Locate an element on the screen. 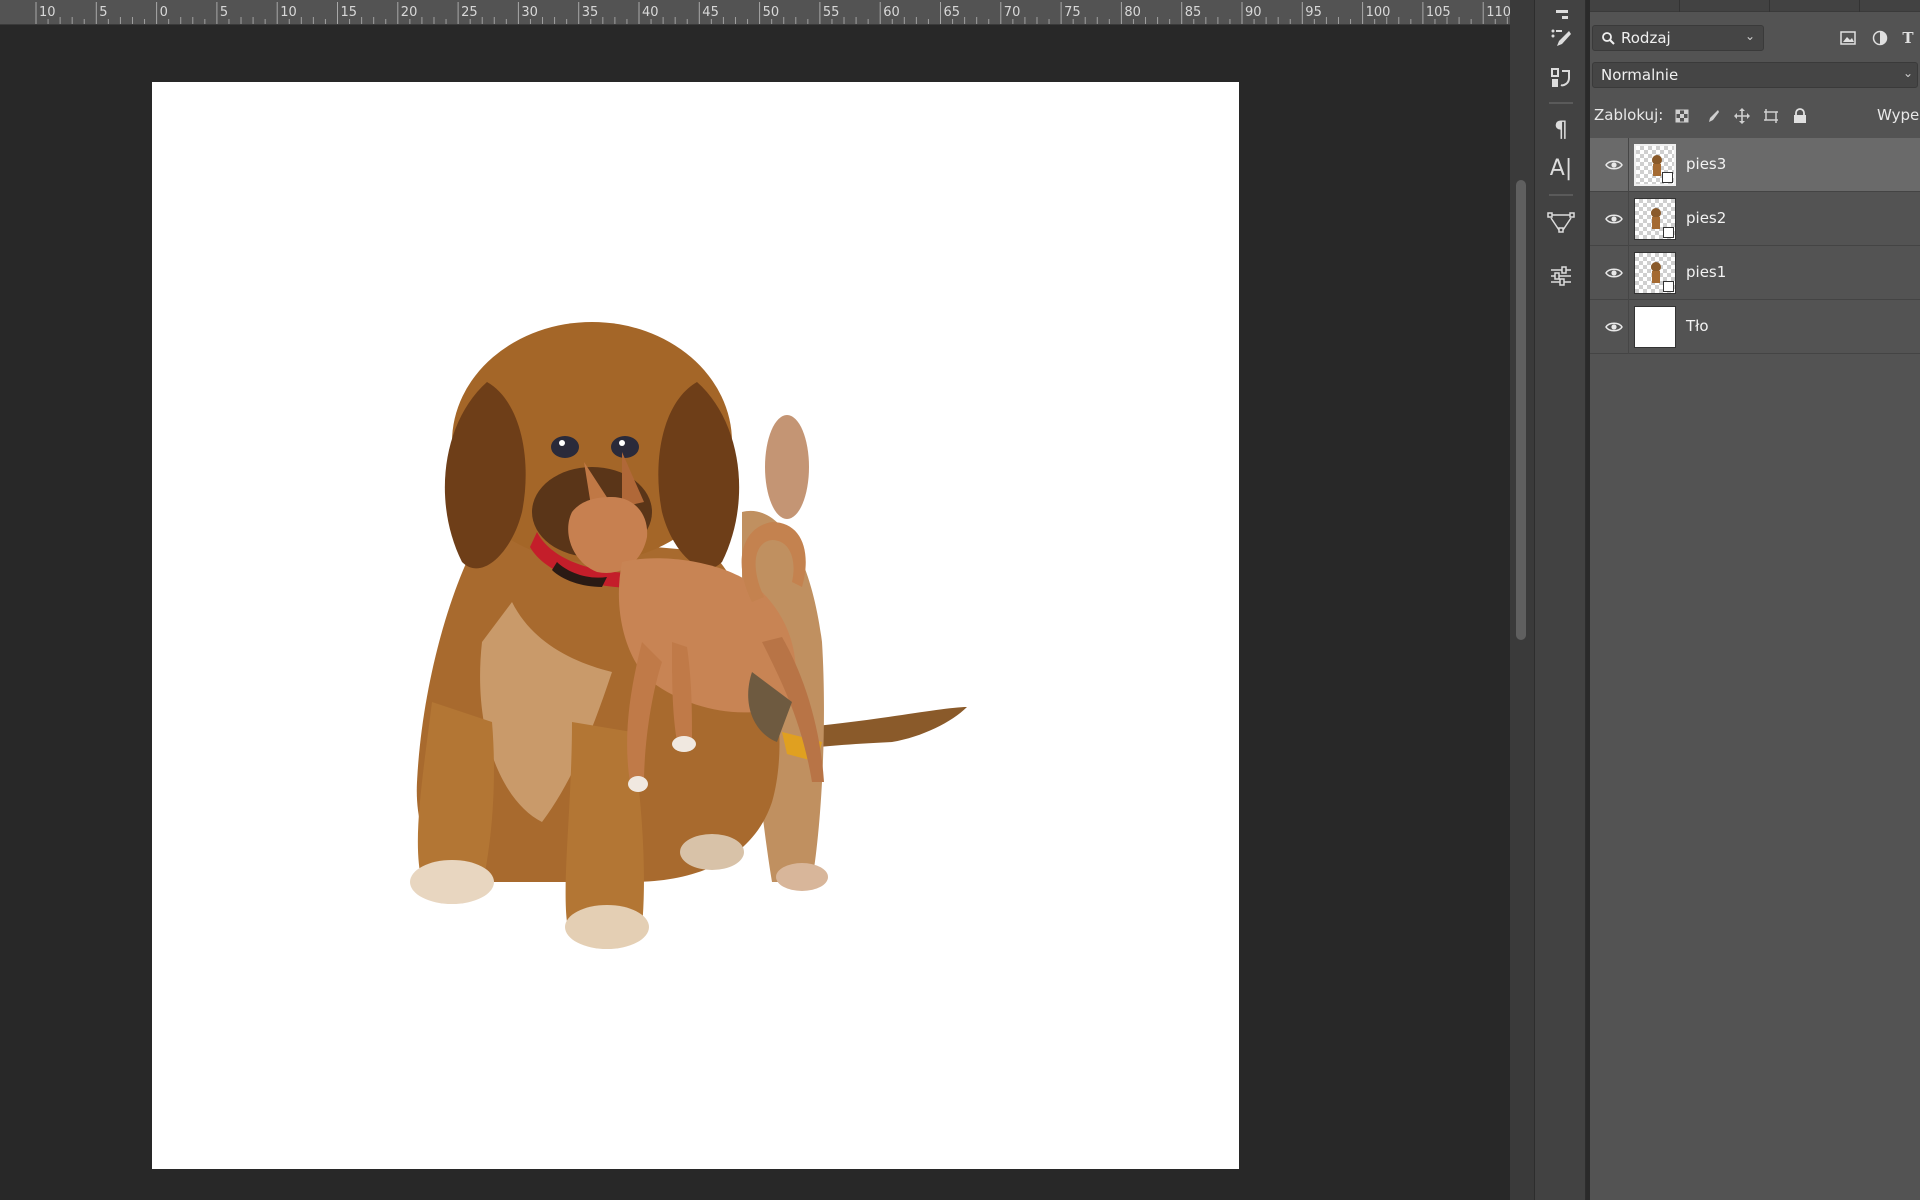 The height and width of the screenshot is (1200, 1920). clone-source-icon is located at coordinates (1561, 78).